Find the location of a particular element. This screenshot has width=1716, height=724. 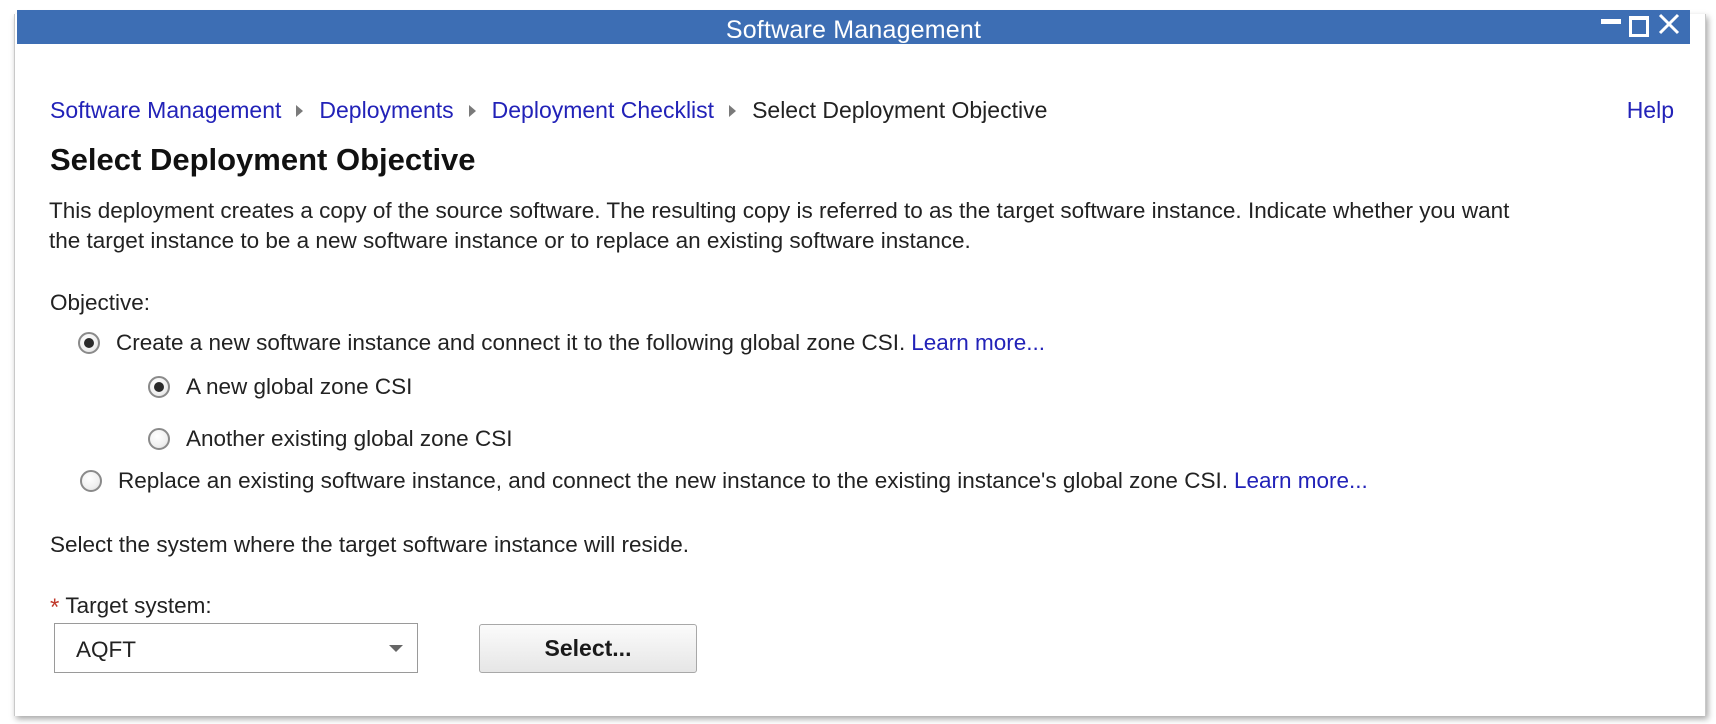

dropdown-caret-icon is located at coordinates (396, 648).